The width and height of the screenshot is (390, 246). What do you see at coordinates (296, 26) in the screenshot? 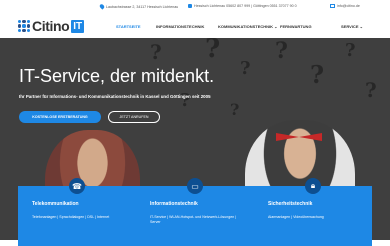
I see `nav-item-fernwartung: FERNWARTUNG` at bounding box center [296, 26].